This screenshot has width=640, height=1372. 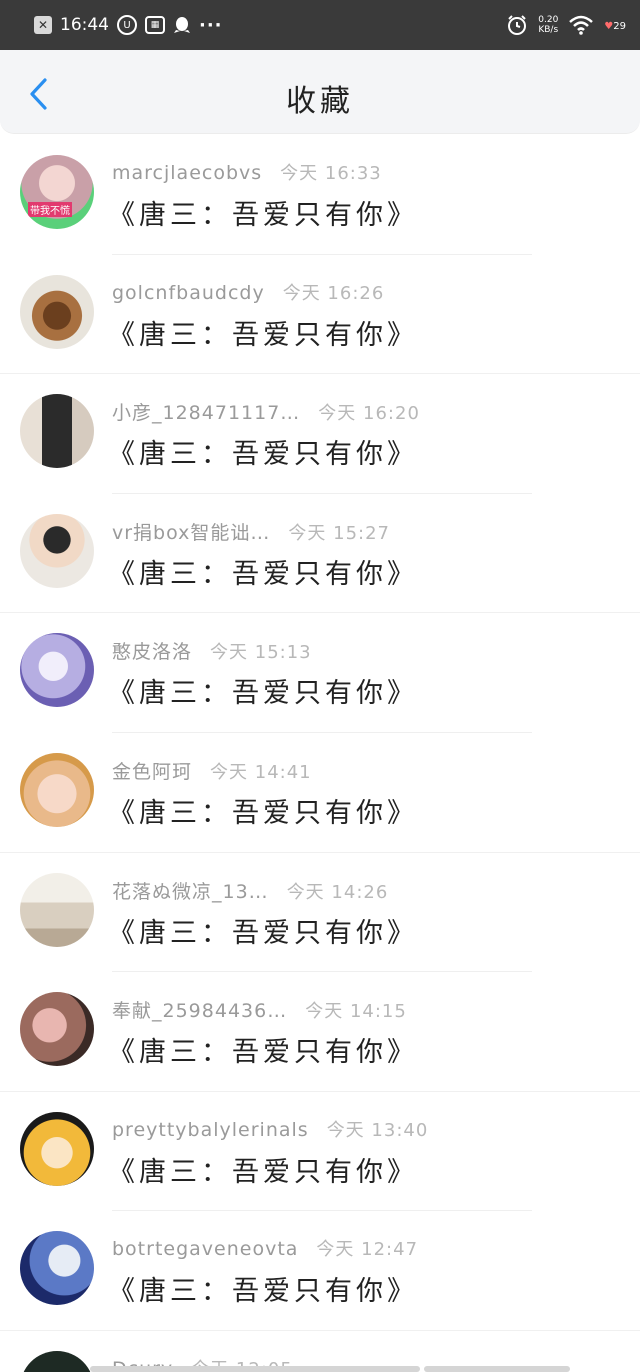 I want to click on username: marcjlaecobvs, so click(x=187, y=173).